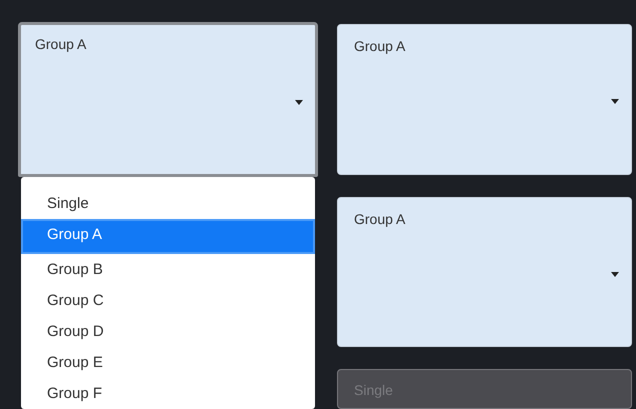  Describe the element at coordinates (168, 236) in the screenshot. I see `dropdown-option: Group A` at that location.